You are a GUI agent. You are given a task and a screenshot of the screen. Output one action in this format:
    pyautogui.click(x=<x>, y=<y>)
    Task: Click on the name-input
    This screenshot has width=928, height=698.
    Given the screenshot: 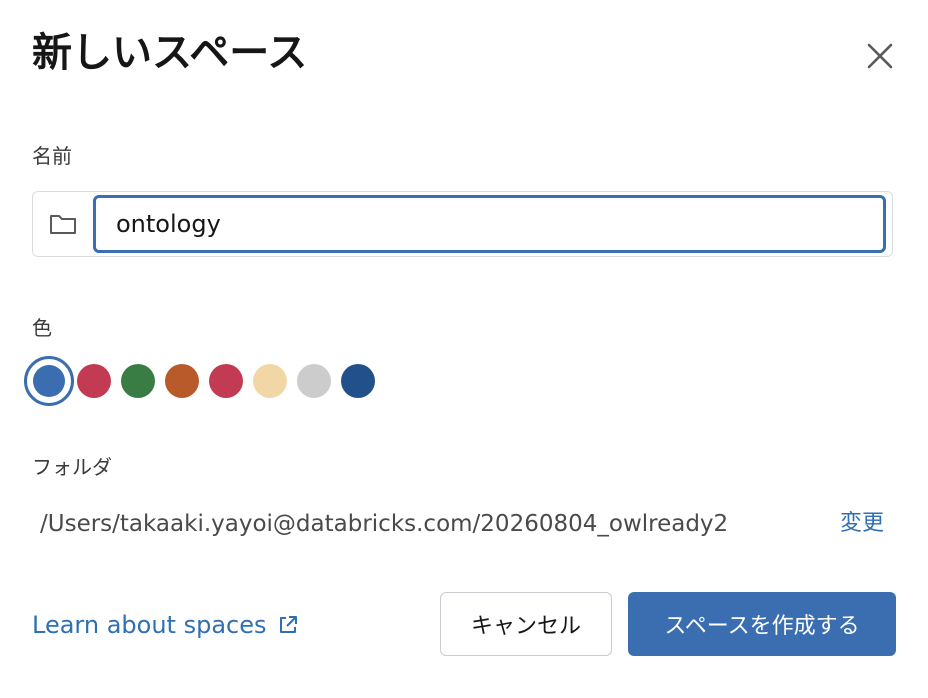 What is the action you would take?
    pyautogui.click(x=489, y=224)
    